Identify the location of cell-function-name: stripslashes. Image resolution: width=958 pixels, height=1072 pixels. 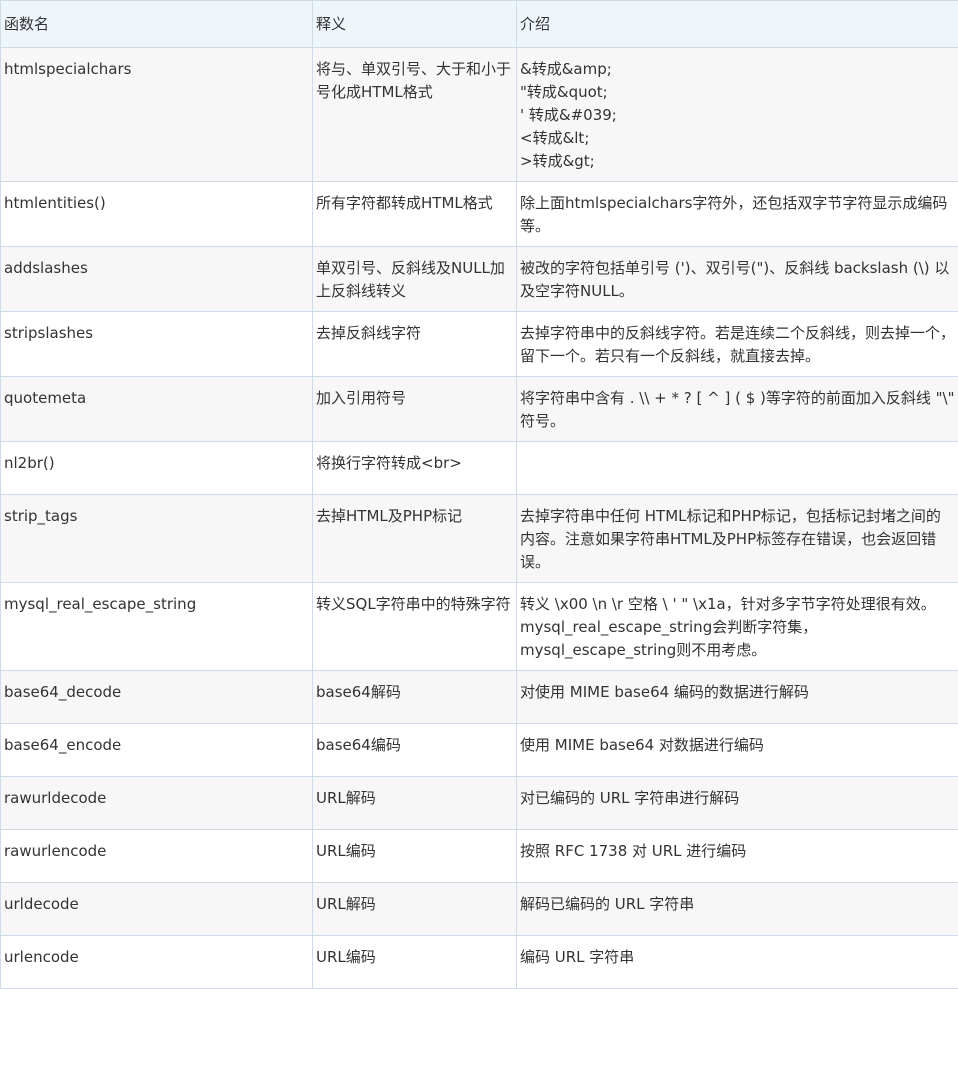
(156, 344).